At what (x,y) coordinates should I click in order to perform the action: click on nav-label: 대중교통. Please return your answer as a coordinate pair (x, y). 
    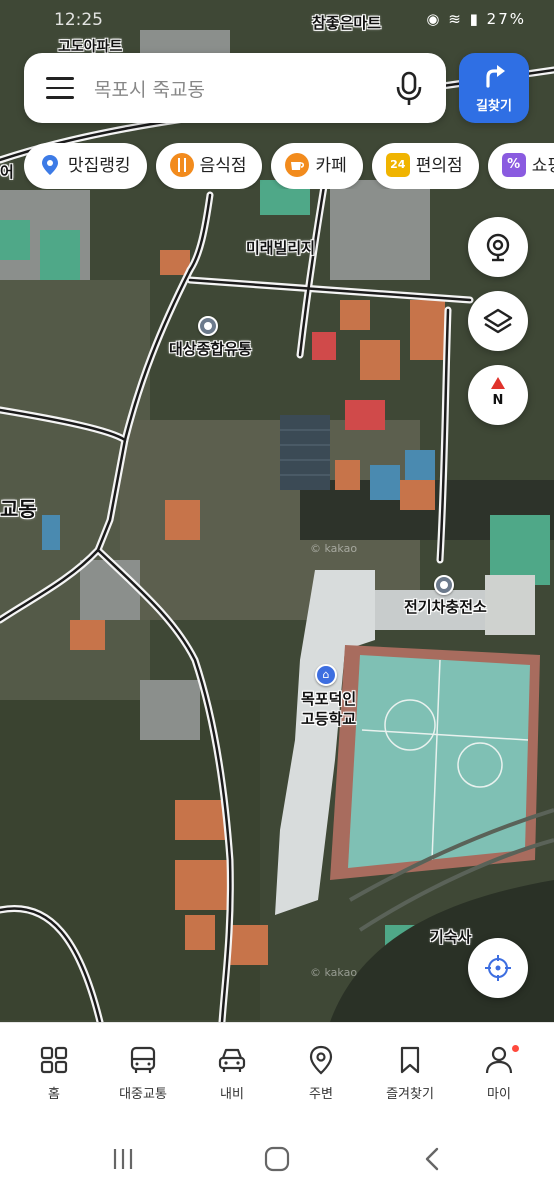
    Looking at the image, I should click on (143, 1094).